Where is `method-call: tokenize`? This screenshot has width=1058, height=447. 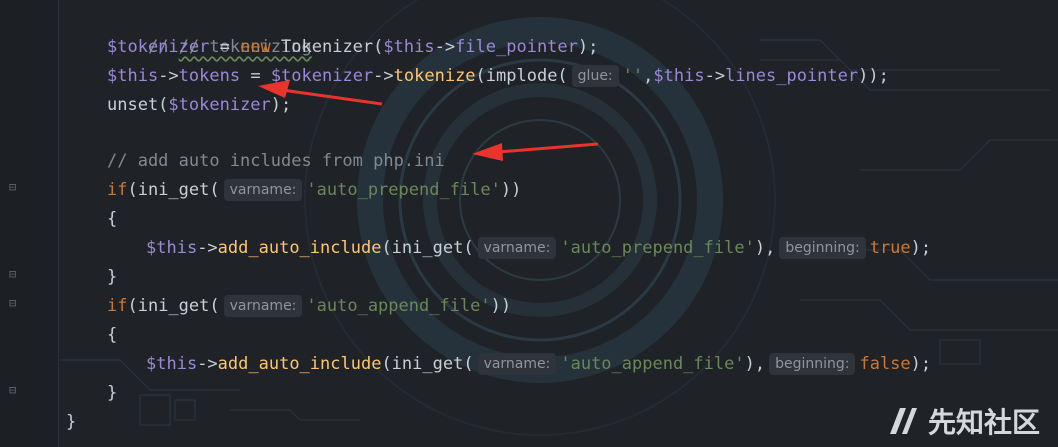 method-call: tokenize is located at coordinates (434, 76).